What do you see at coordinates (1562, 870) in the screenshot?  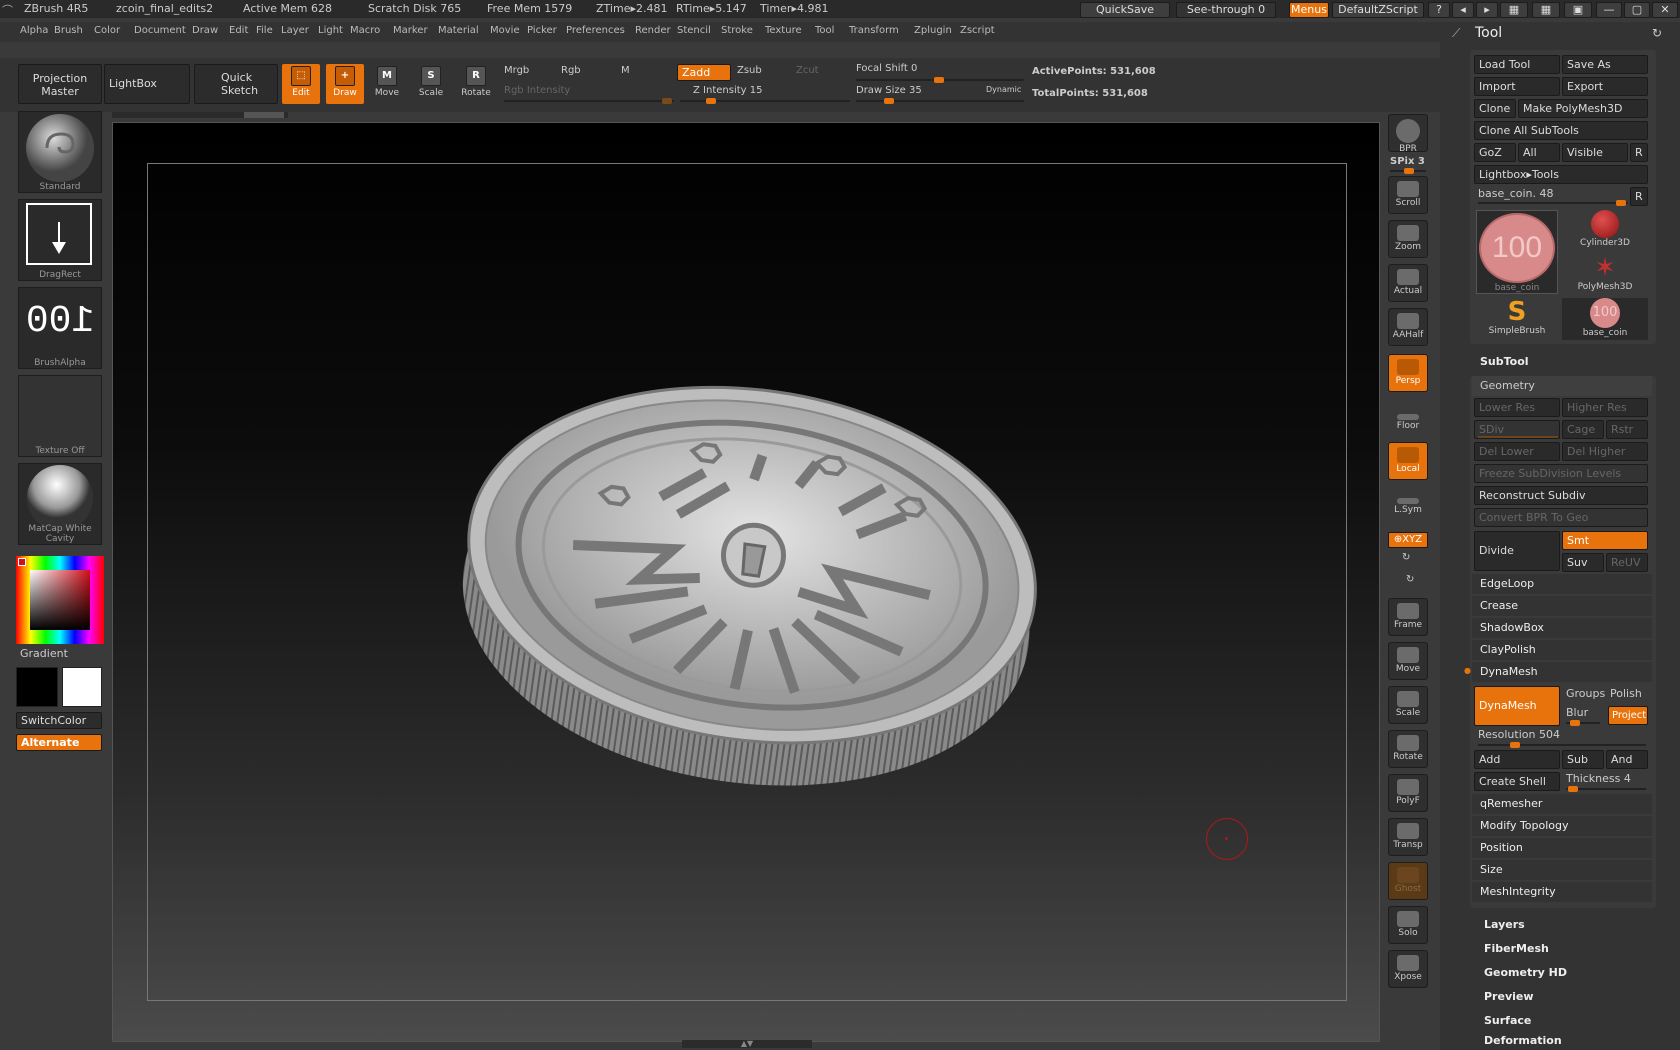 I see `size-section: Size` at bounding box center [1562, 870].